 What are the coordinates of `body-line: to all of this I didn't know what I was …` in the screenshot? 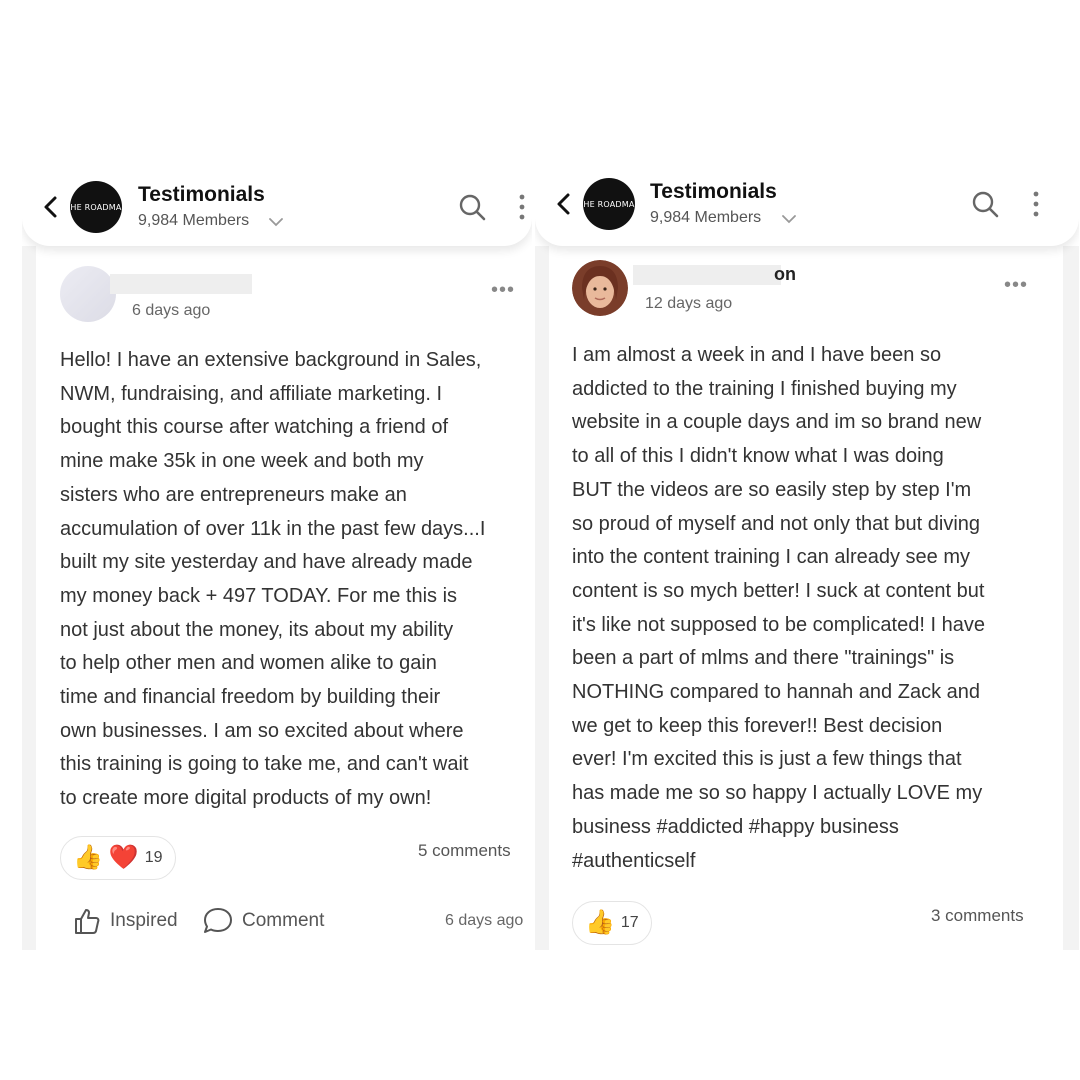 It's located at (758, 456).